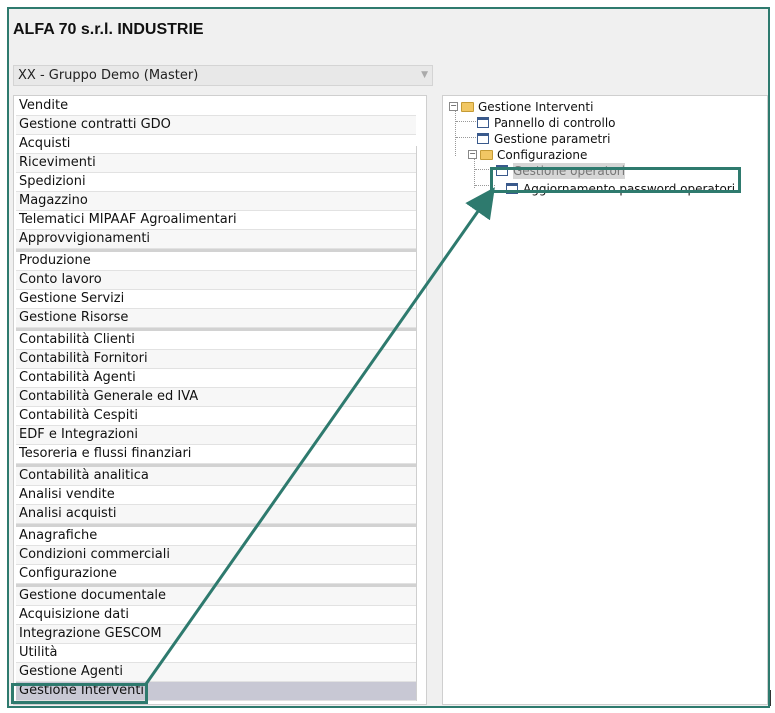 Image resolution: width=775 pixels, height=713 pixels. What do you see at coordinates (770, 698) in the screenshot?
I see `text-cursor` at bounding box center [770, 698].